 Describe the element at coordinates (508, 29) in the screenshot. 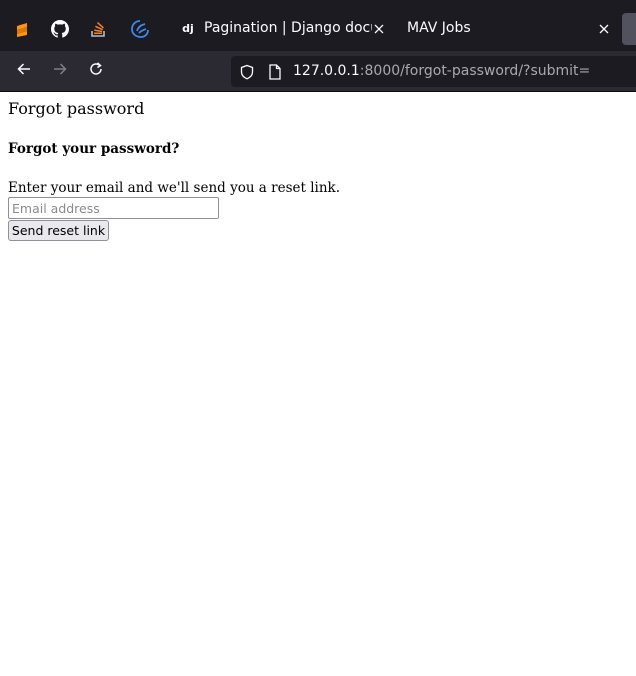

I see `tab-mav-jobs: MAV Jobs` at that location.